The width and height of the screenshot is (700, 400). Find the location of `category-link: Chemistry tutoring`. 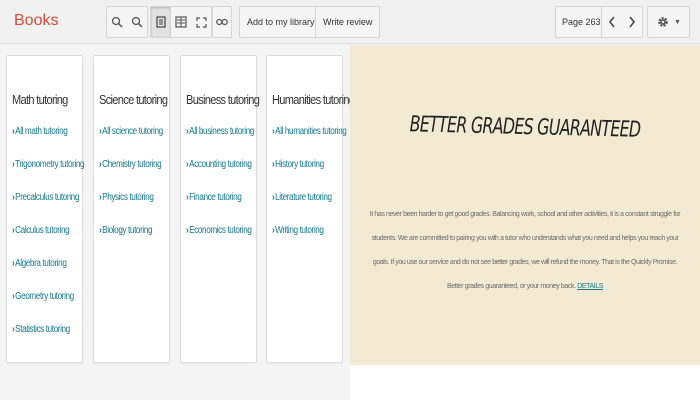

category-link: Chemistry tutoring is located at coordinates (131, 175).